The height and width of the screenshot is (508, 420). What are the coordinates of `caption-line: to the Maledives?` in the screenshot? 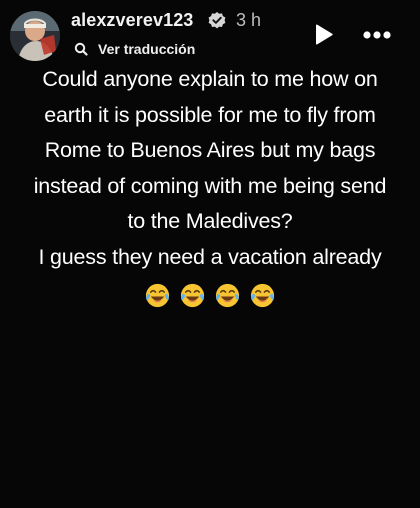 It's located at (210, 221).